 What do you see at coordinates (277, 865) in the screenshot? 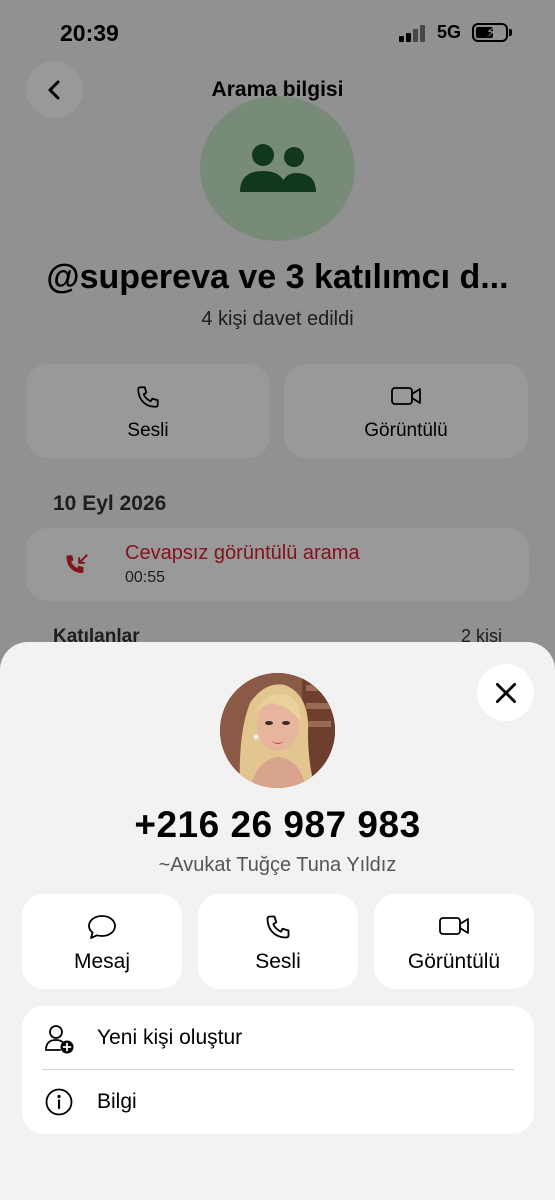
I see `contact-name: ~Avukat Tuğçe Tuna Yıldız` at bounding box center [277, 865].